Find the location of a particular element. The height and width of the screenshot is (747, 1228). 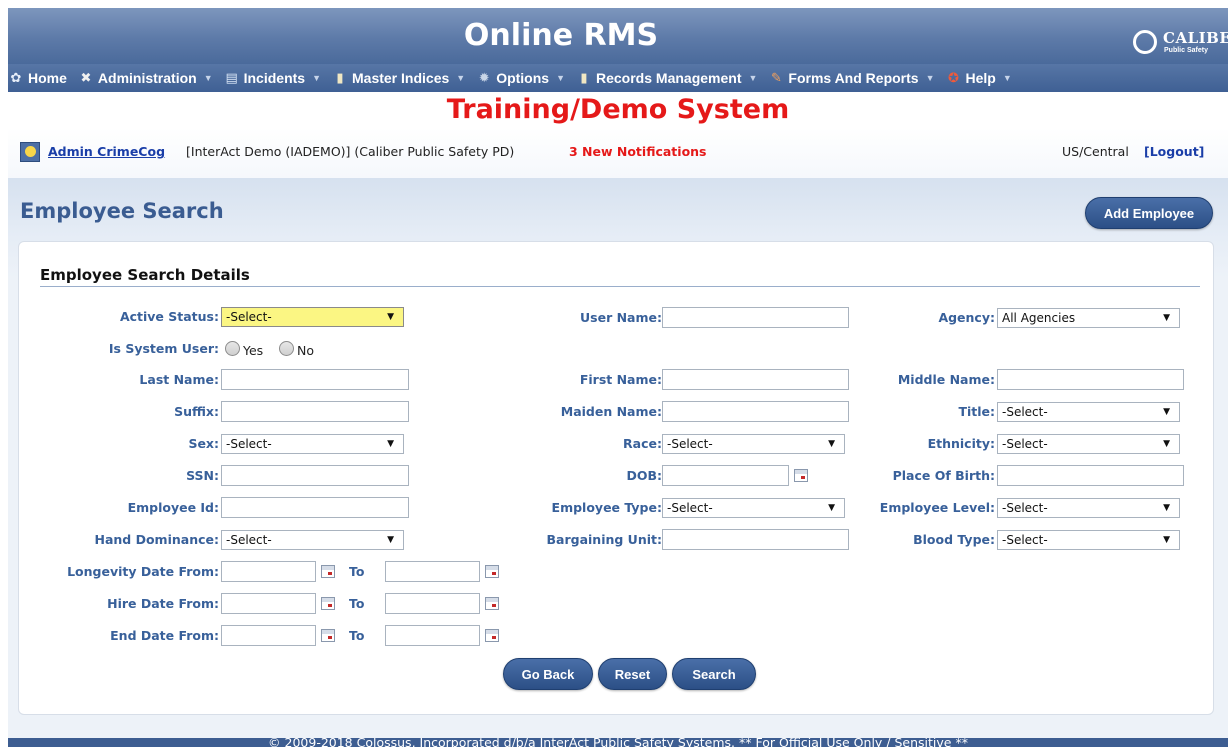

add-employee-button: Add Employee is located at coordinates (1149, 213).